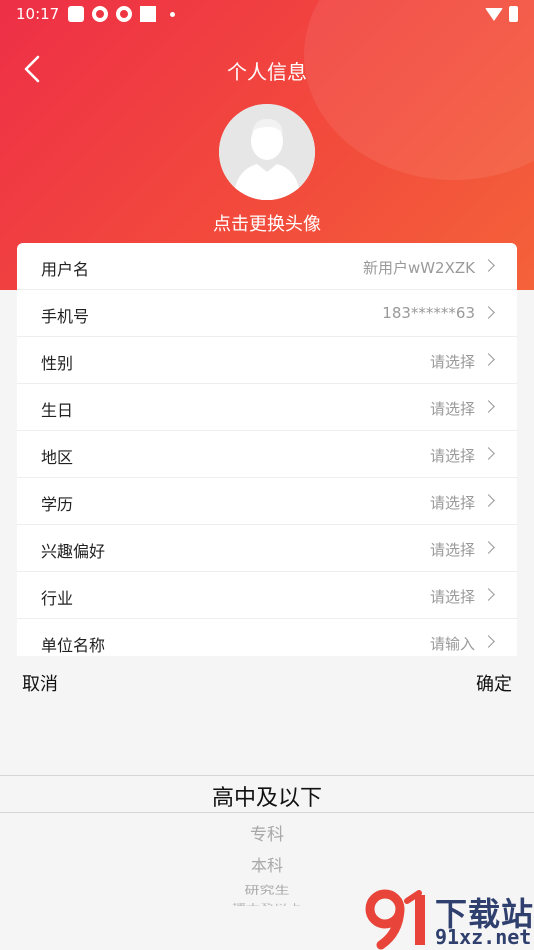 The height and width of the screenshot is (950, 534). I want to click on row-label: 兴趣偏好, so click(73, 551).